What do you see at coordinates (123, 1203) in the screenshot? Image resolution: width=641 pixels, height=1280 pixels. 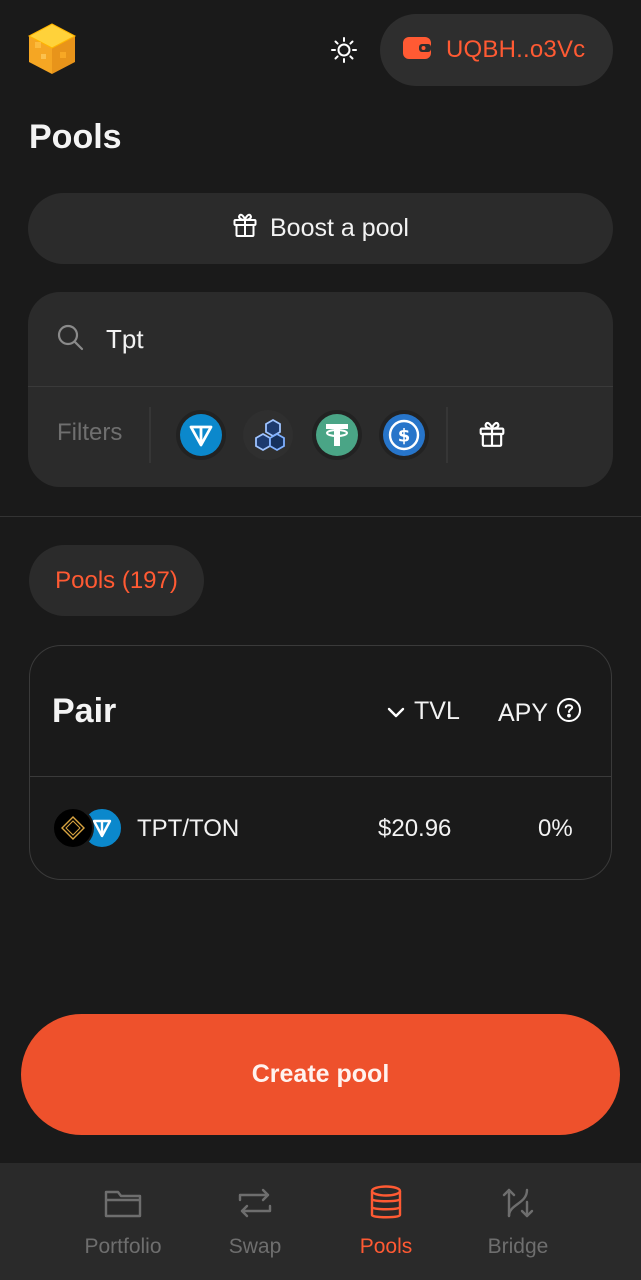 I see `folder-icon` at bounding box center [123, 1203].